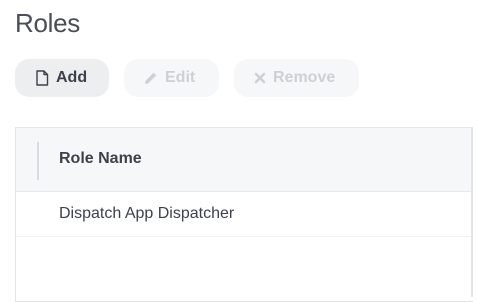 The image size is (477, 302). What do you see at coordinates (47, 23) in the screenshot?
I see `page-title: Roles` at bounding box center [47, 23].